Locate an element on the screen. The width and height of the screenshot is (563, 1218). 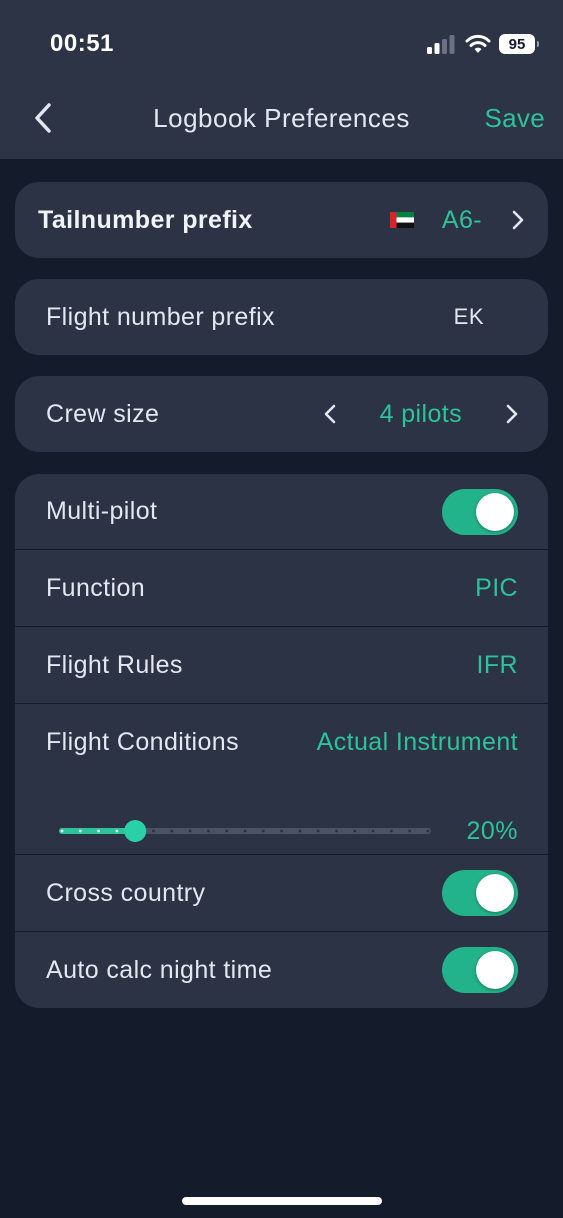
tailnumber-value-group: A6- is located at coordinates (456, 220).